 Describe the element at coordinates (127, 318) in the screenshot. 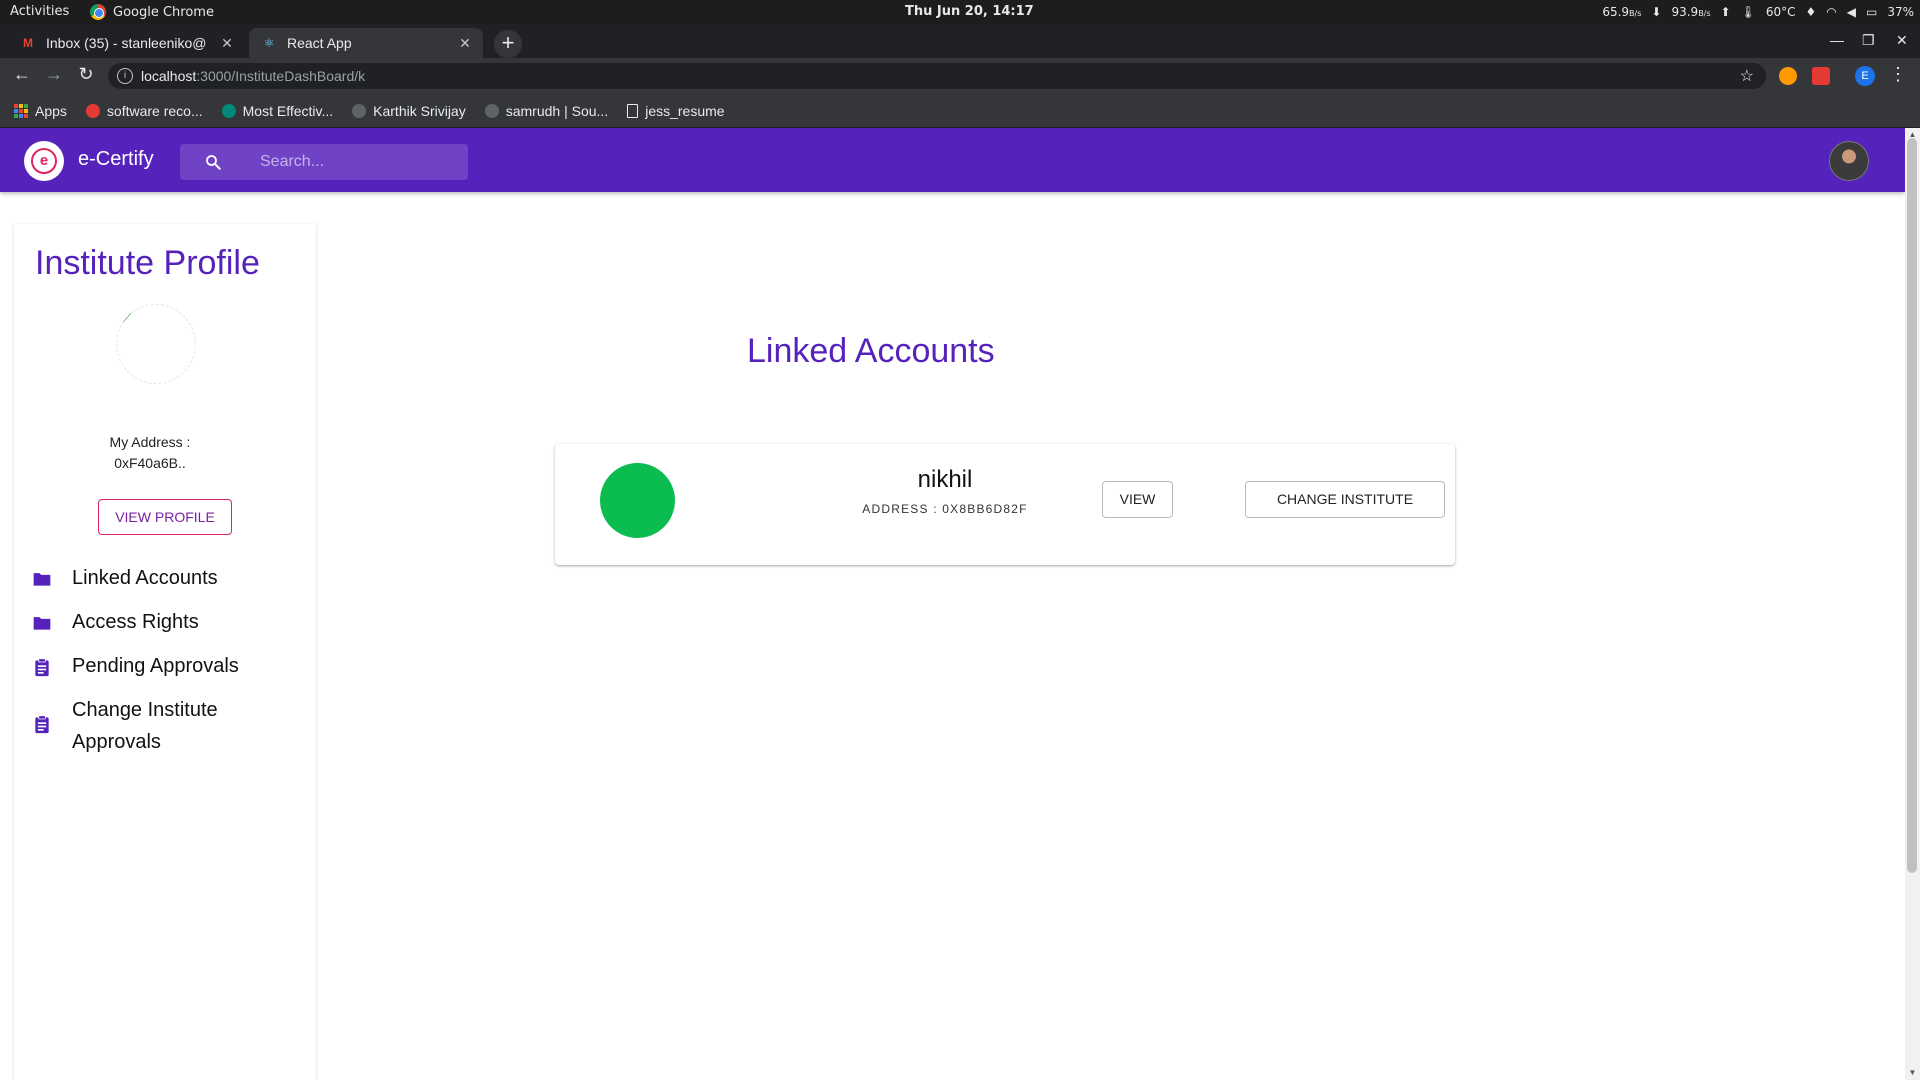

I see `broken-image-icon: ⟋` at that location.